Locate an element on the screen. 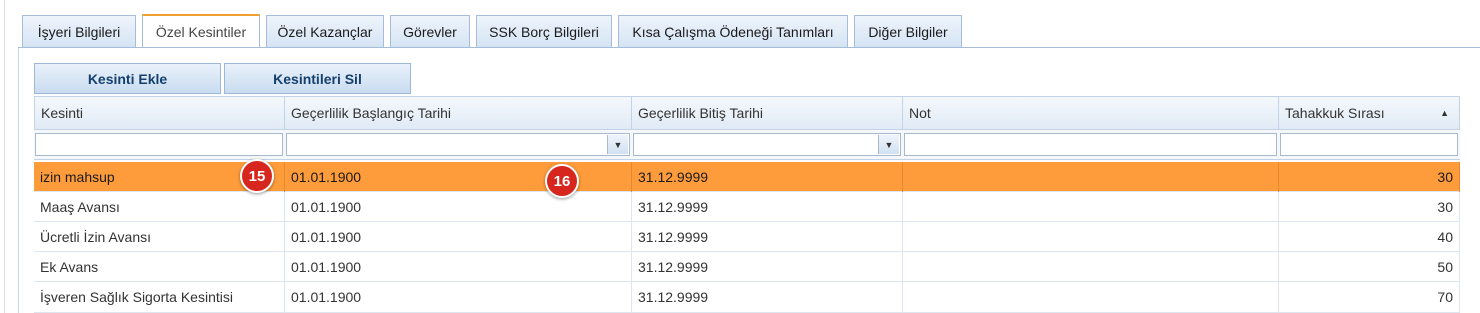 The width and height of the screenshot is (1480, 313). column-header-kesinti: Kesinti is located at coordinates (159, 113).